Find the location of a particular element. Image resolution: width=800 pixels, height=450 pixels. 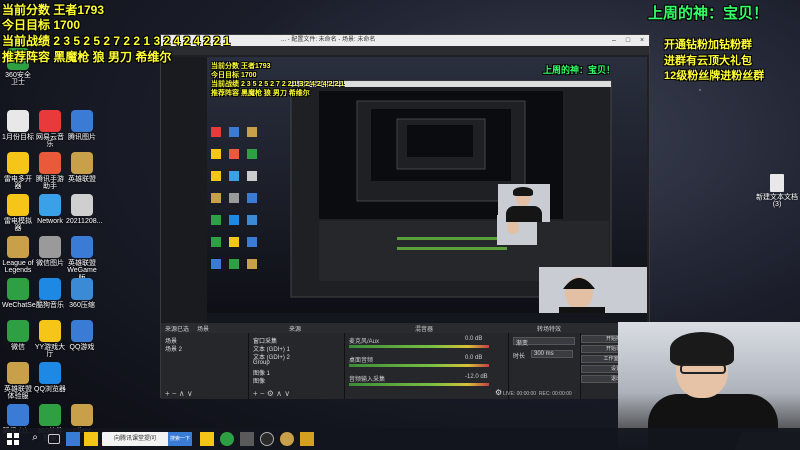

overlay-promo-3: 12级粉丝牌进粉丝群 is located at coordinates (714, 76).